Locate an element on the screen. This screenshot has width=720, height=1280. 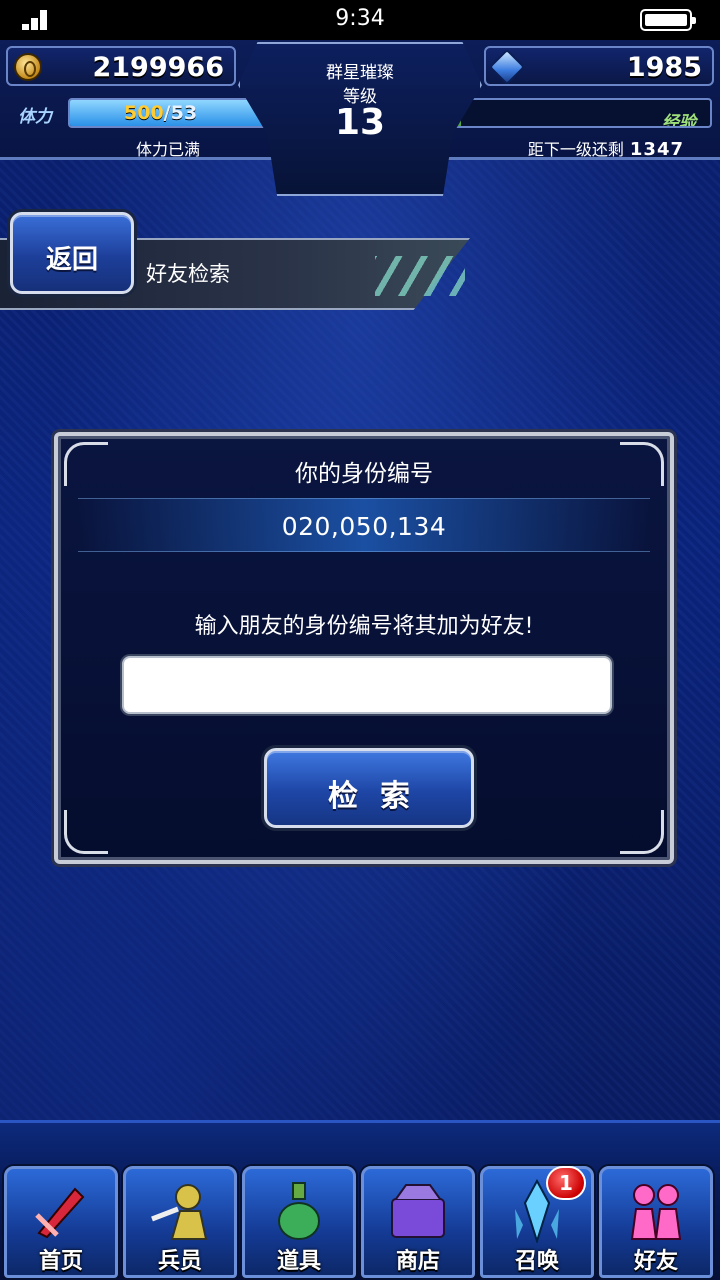
status-bar: 9:34 is located at coordinates (360, 20).